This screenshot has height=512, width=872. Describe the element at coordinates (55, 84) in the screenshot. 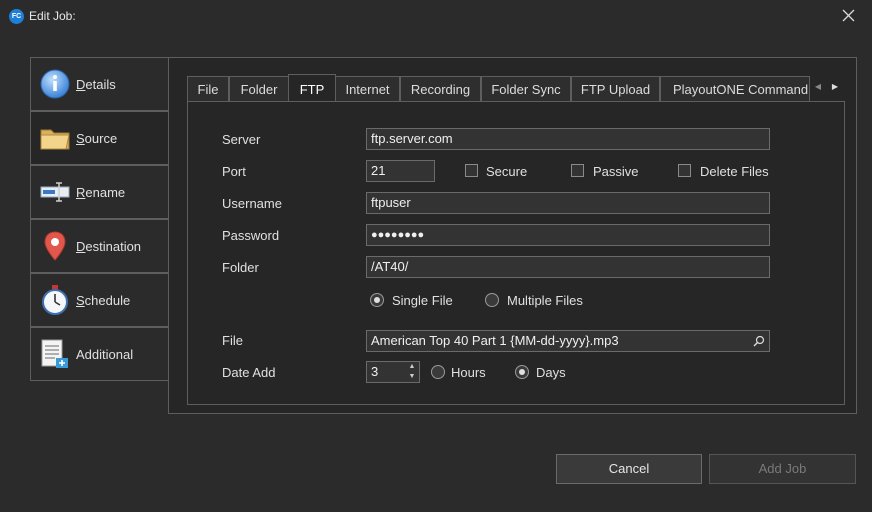

I see `info-icon` at that location.